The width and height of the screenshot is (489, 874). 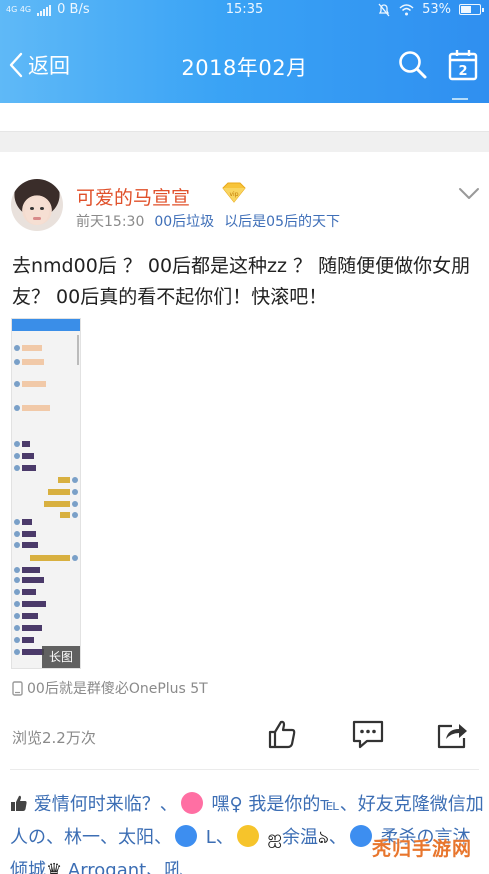 What do you see at coordinates (54, 867) in the screenshot?
I see `queen-icon: ♛` at bounding box center [54, 867].